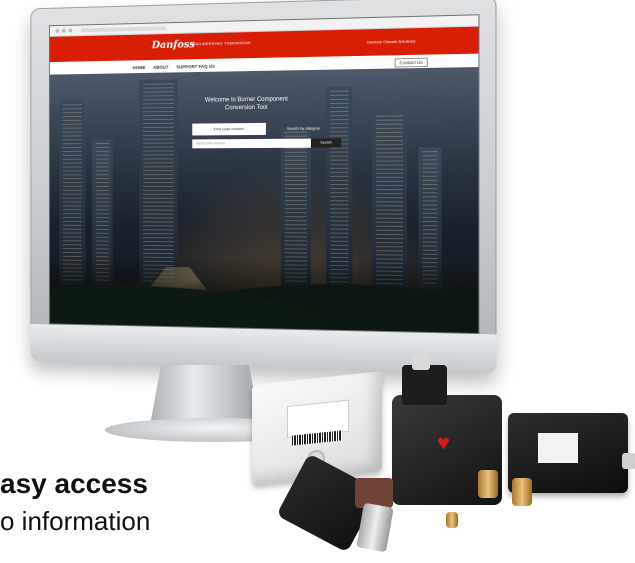 Image resolution: width=635 pixels, height=563 pixels. Describe the element at coordinates (264, 294) in the screenshot. I see `tree-line` at that location.